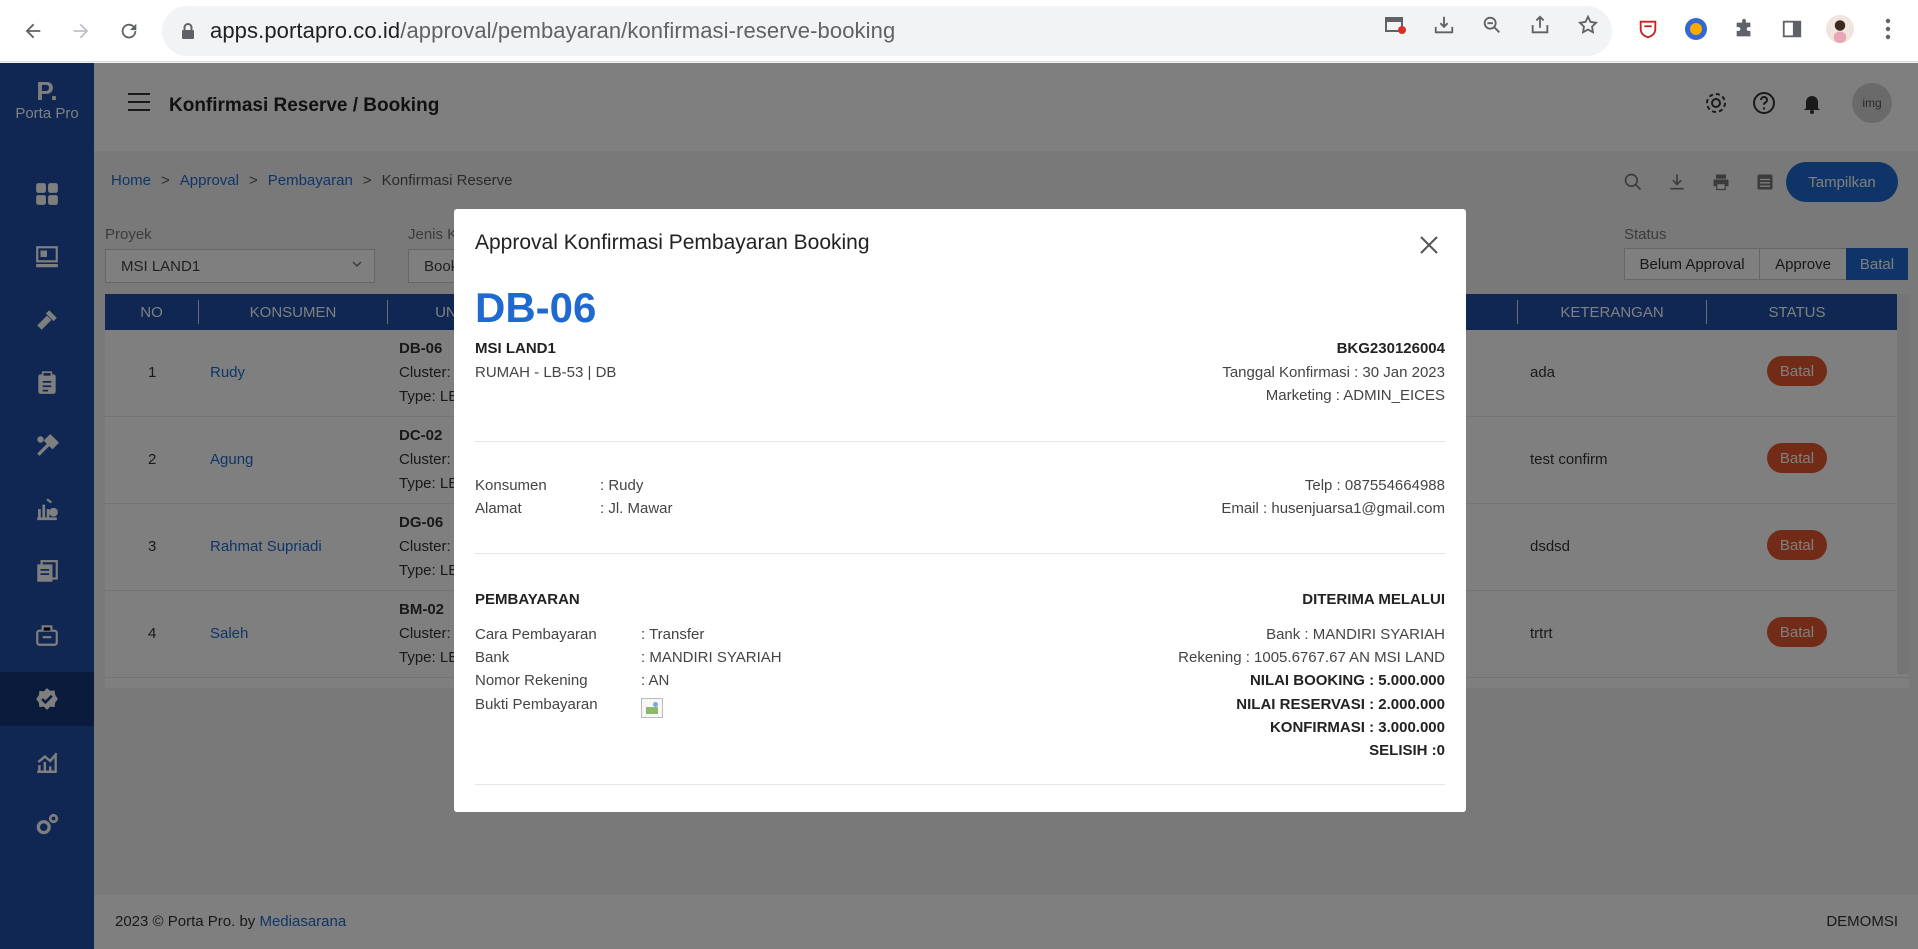 This screenshot has width=1918, height=949. What do you see at coordinates (1374, 485) in the screenshot?
I see `telp: Telp : 087554664988` at bounding box center [1374, 485].